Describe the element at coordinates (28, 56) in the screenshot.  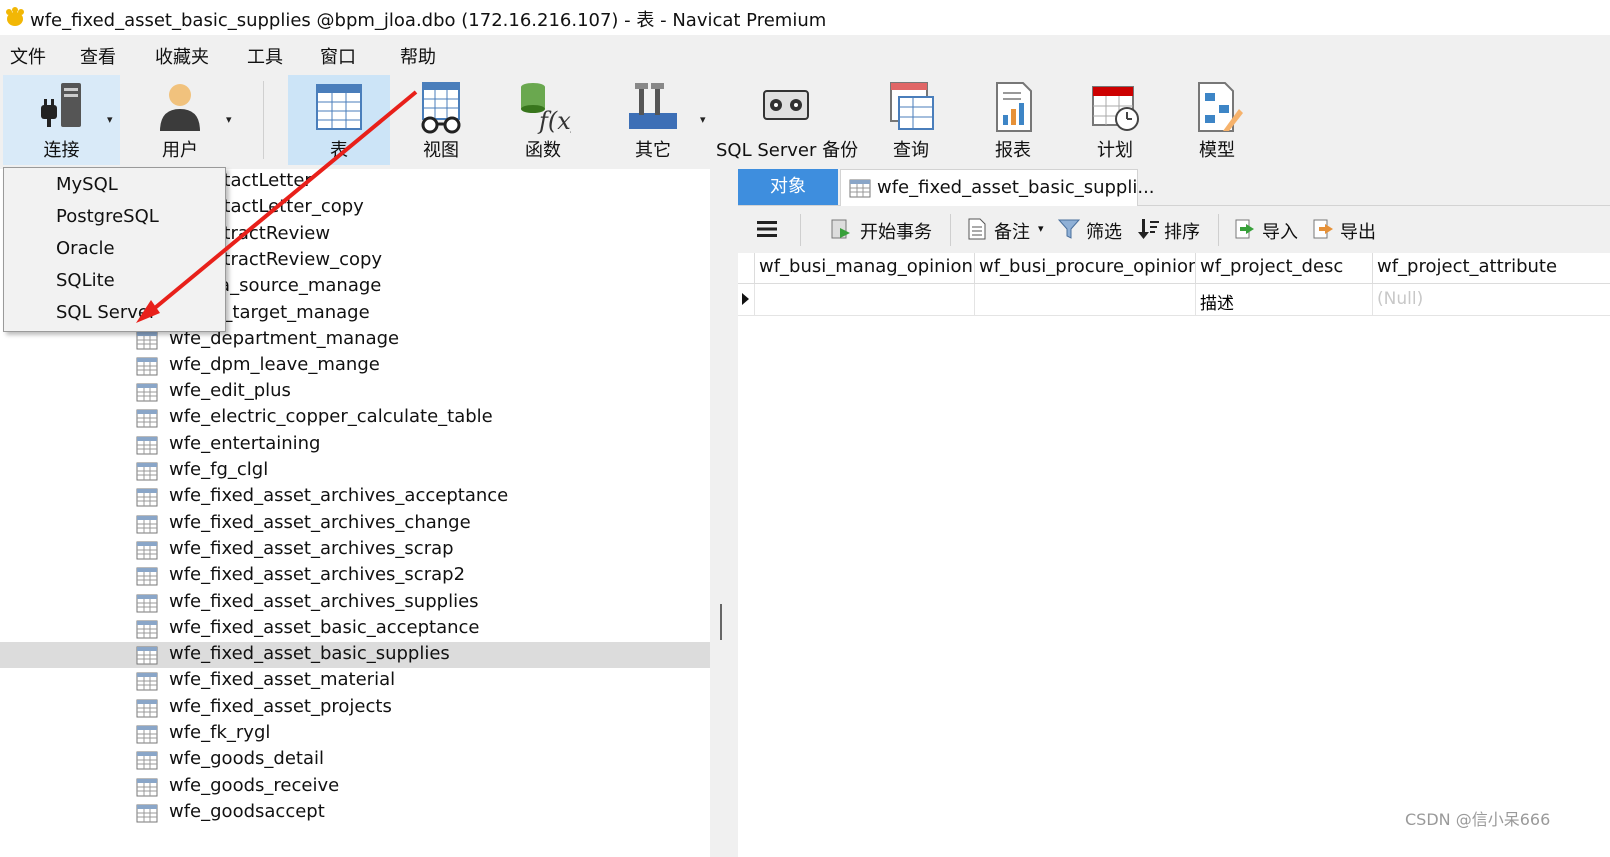
I see `menu-file: 文件` at that location.